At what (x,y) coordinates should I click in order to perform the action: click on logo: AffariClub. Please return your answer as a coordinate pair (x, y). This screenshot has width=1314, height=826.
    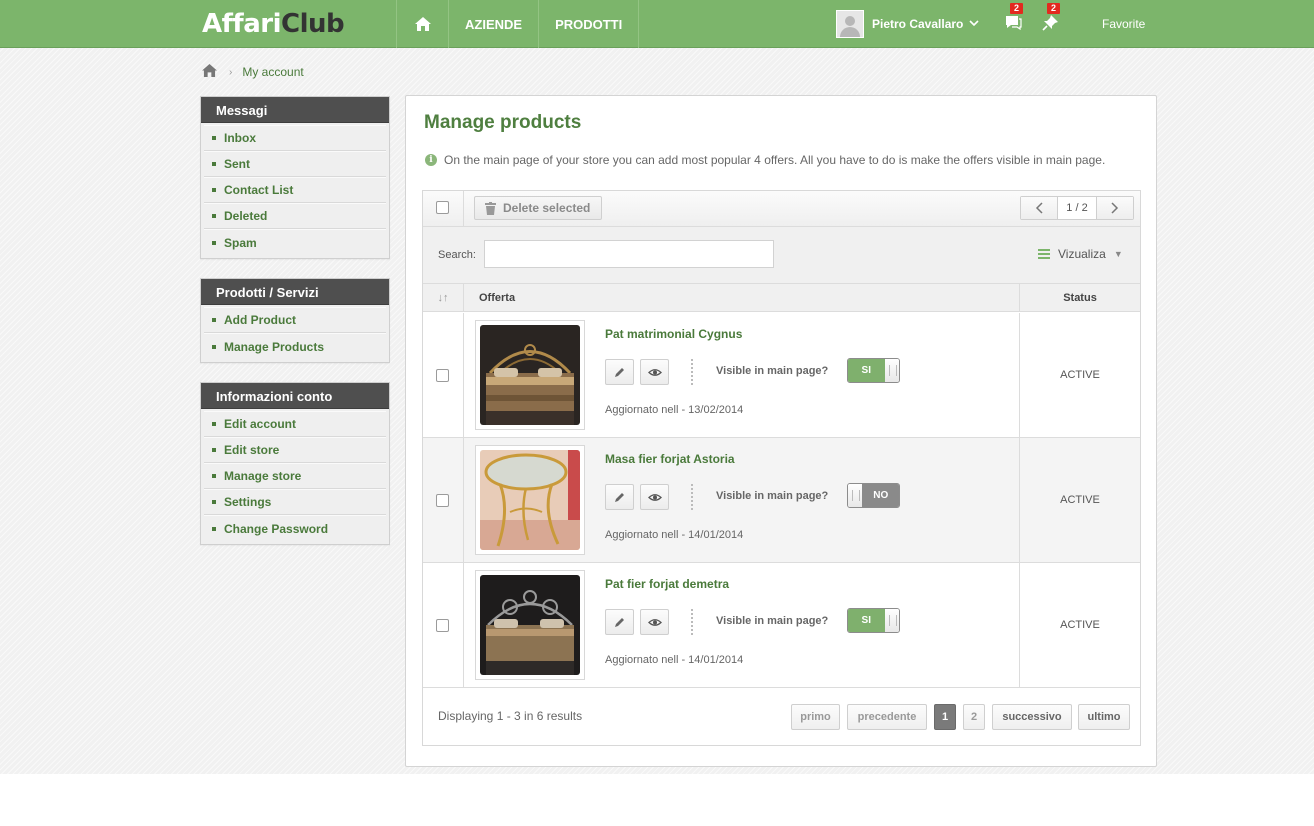
    Looking at the image, I should click on (273, 24).